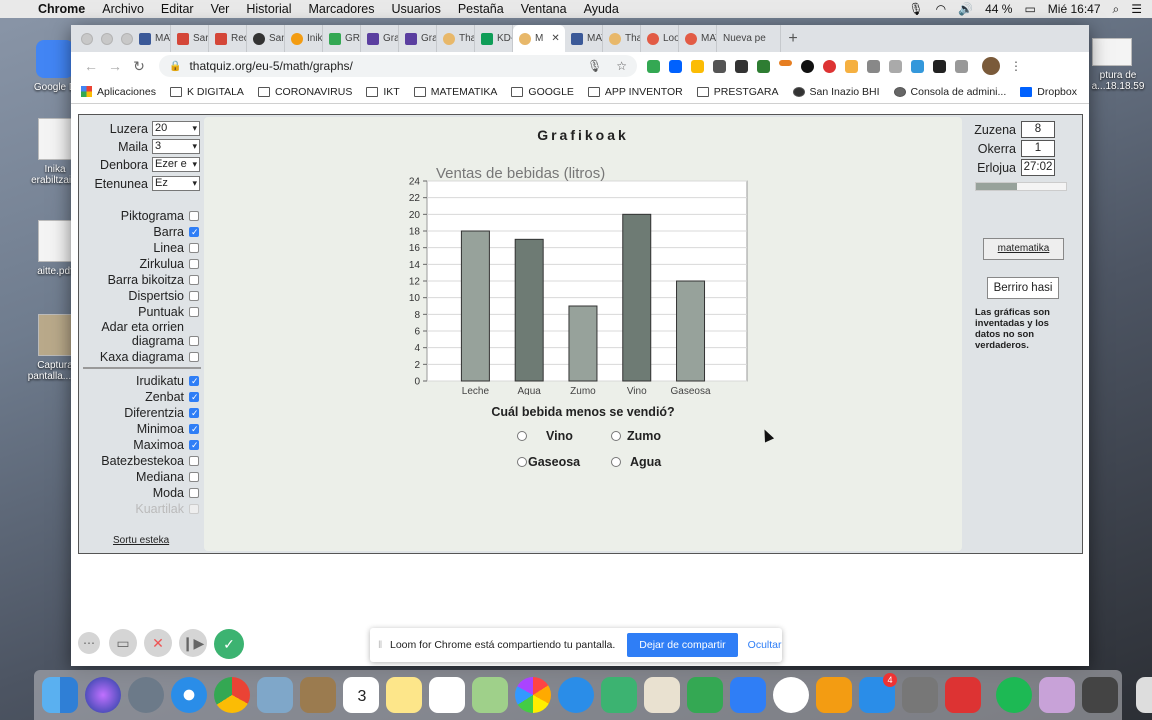  Describe the element at coordinates (998, 9) in the screenshot. I see `battery-percent: 44 %` at that location.